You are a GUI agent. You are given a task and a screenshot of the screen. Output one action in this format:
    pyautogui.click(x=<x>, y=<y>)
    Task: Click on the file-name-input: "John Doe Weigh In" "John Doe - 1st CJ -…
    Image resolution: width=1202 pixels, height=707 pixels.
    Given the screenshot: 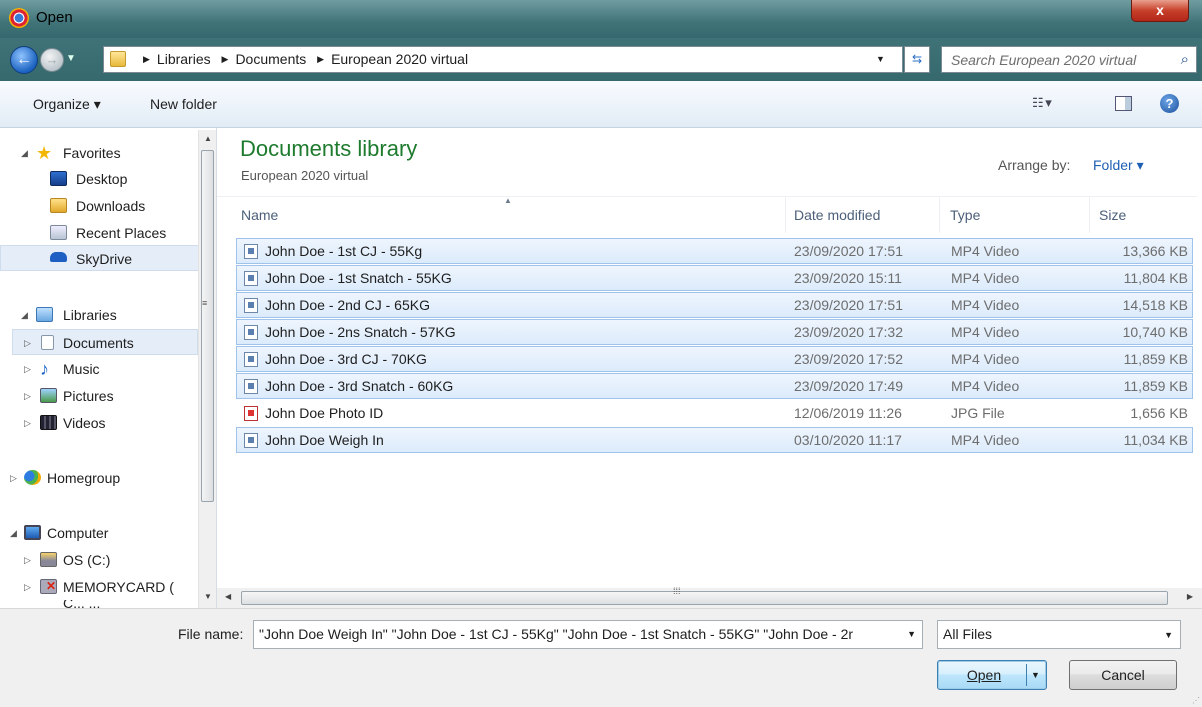 What is the action you would take?
    pyautogui.click(x=588, y=634)
    